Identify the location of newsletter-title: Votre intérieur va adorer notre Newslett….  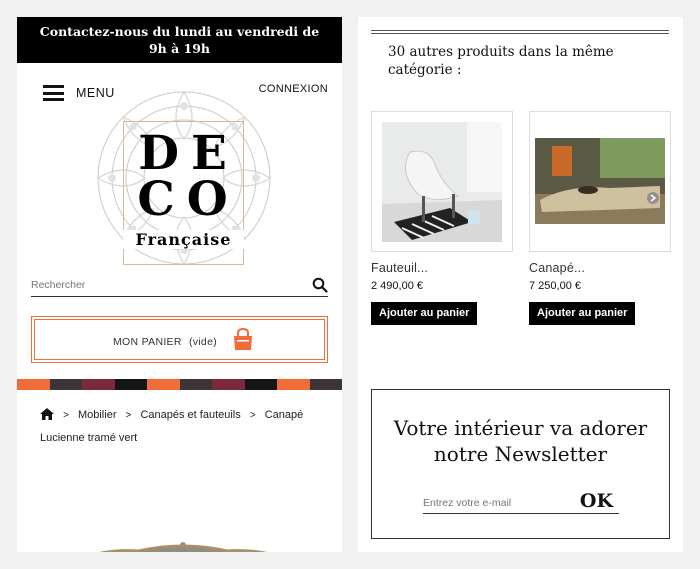
(520, 441).